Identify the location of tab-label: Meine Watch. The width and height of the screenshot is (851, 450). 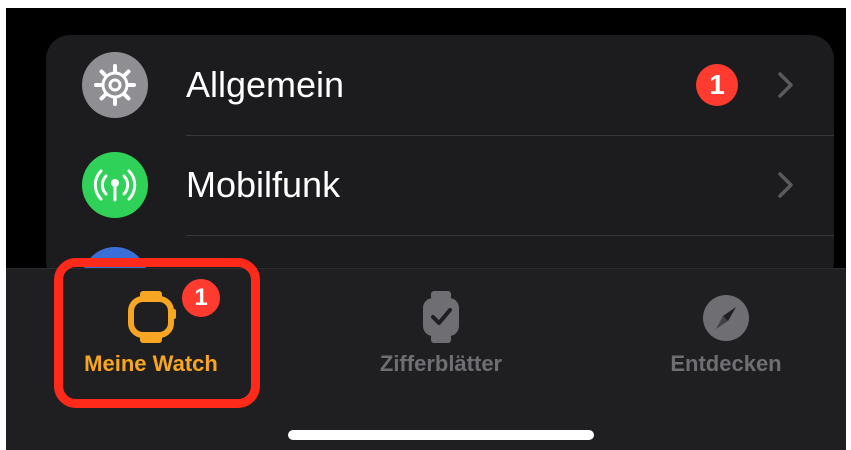
(151, 363).